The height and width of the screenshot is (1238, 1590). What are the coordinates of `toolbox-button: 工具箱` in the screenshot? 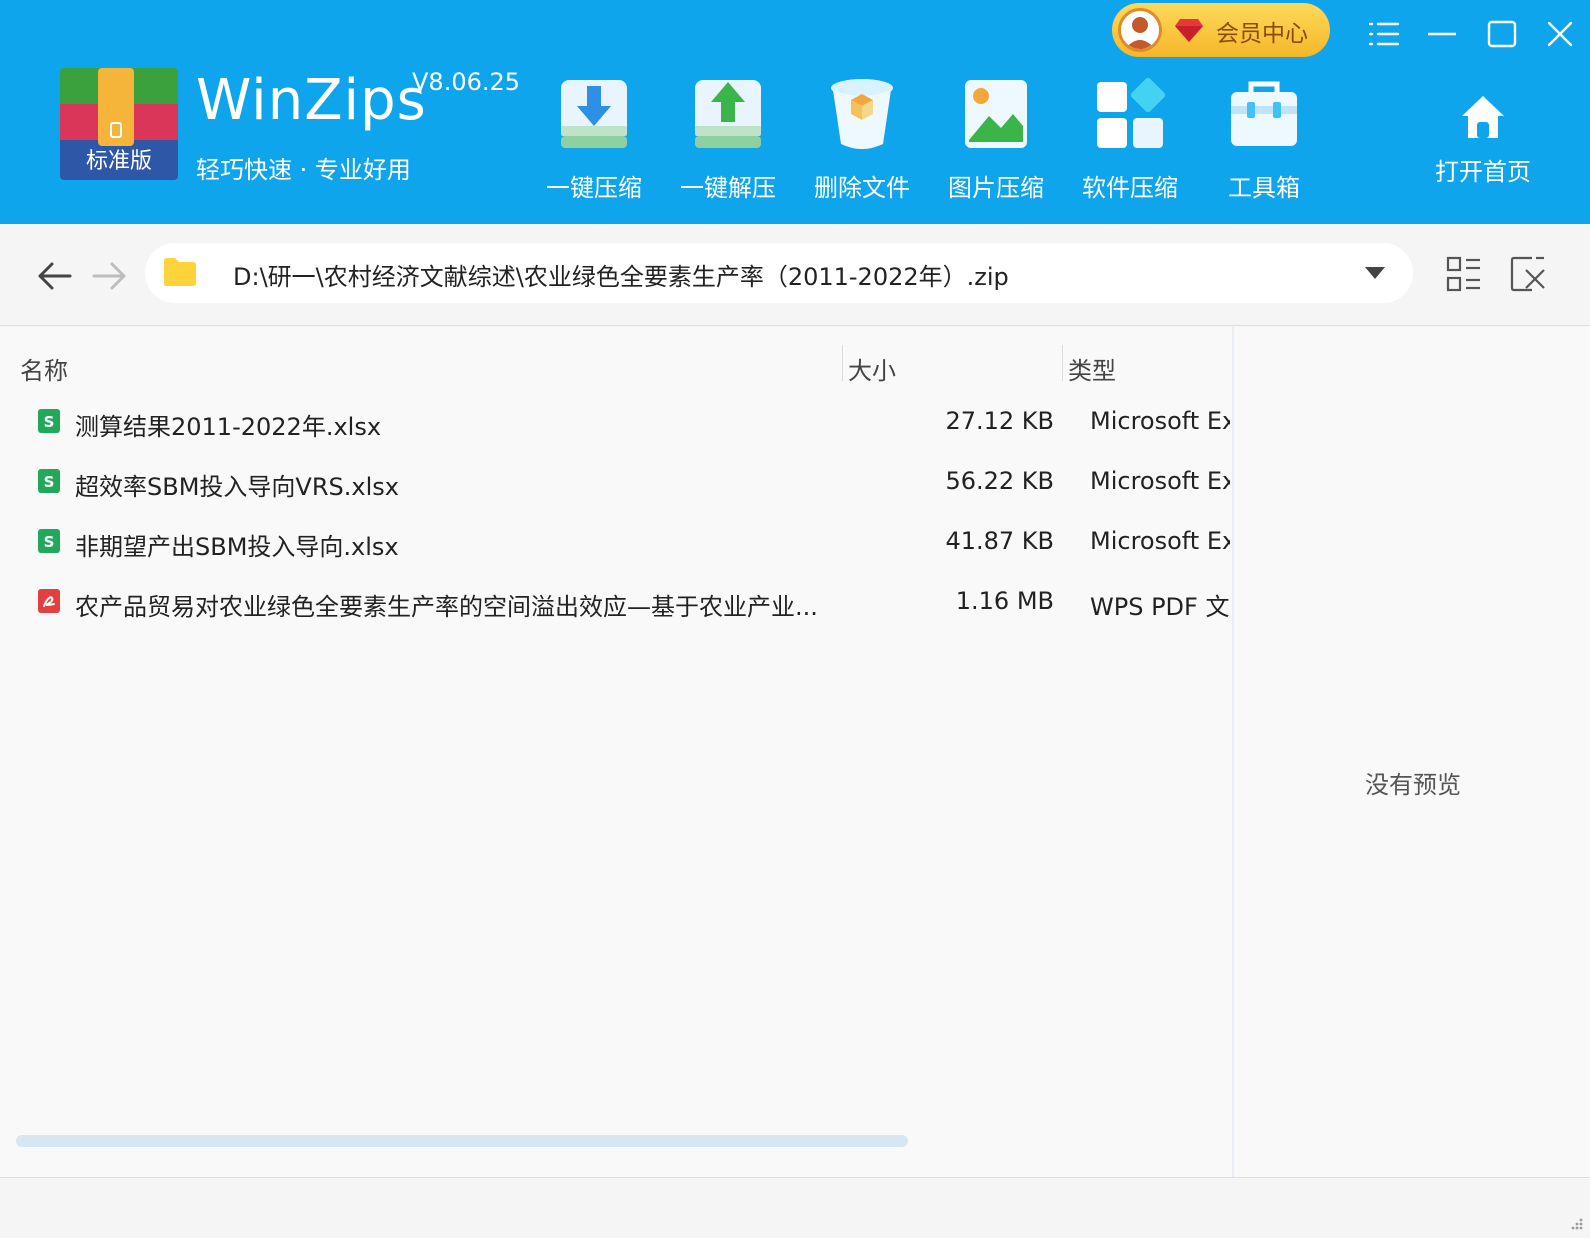 It's located at (1264, 139).